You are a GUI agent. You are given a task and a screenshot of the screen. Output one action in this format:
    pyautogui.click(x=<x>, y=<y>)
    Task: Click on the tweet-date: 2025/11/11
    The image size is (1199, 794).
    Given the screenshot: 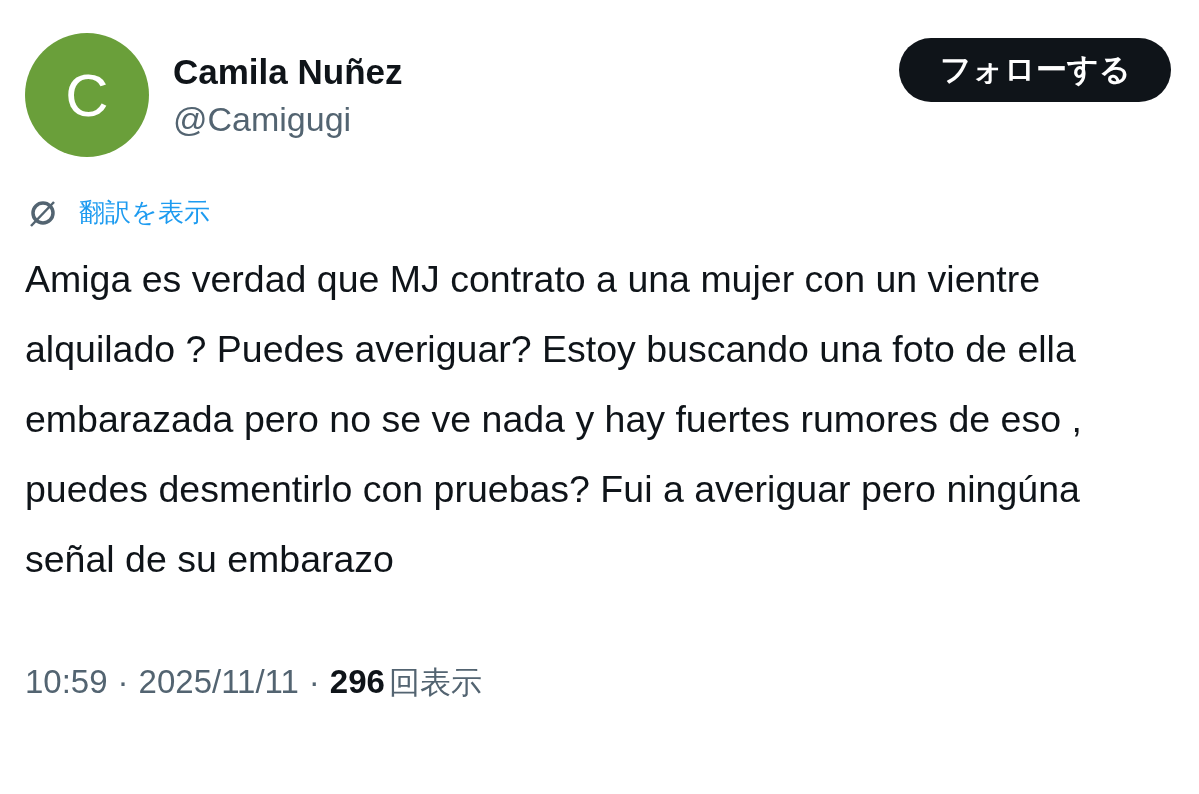 What is the action you would take?
    pyautogui.click(x=218, y=682)
    